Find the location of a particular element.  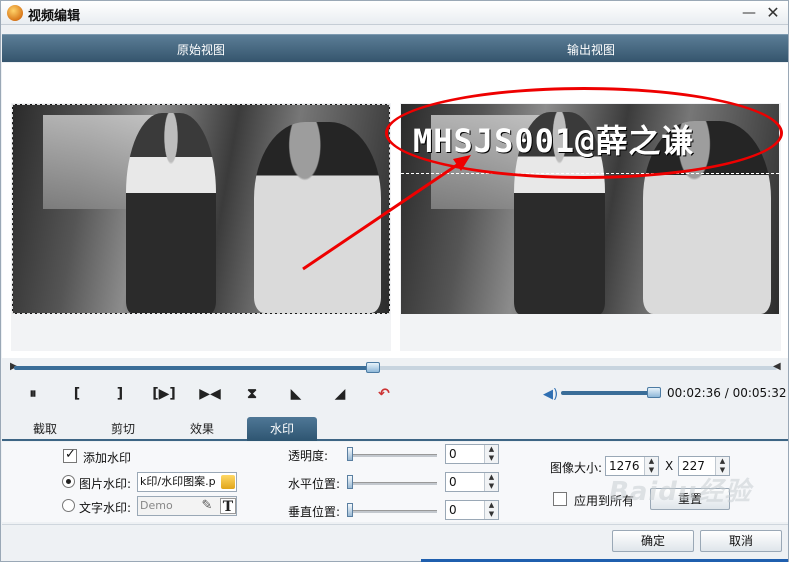

horizontal-position-slider is located at coordinates (392, 483).